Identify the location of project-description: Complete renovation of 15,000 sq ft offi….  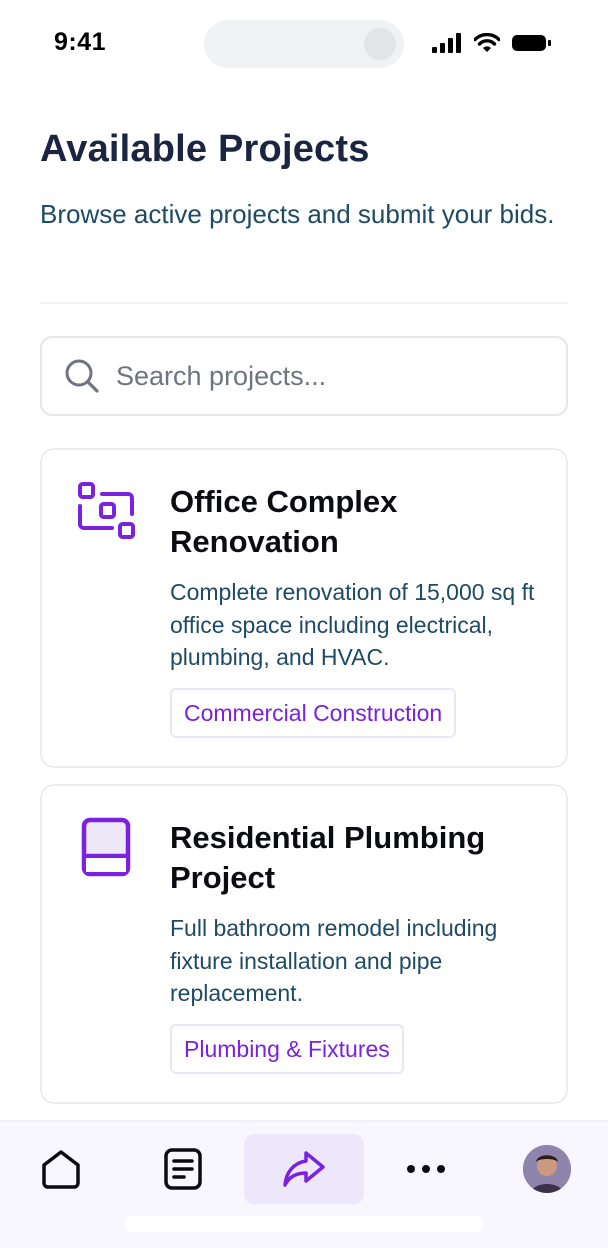
(352, 624).